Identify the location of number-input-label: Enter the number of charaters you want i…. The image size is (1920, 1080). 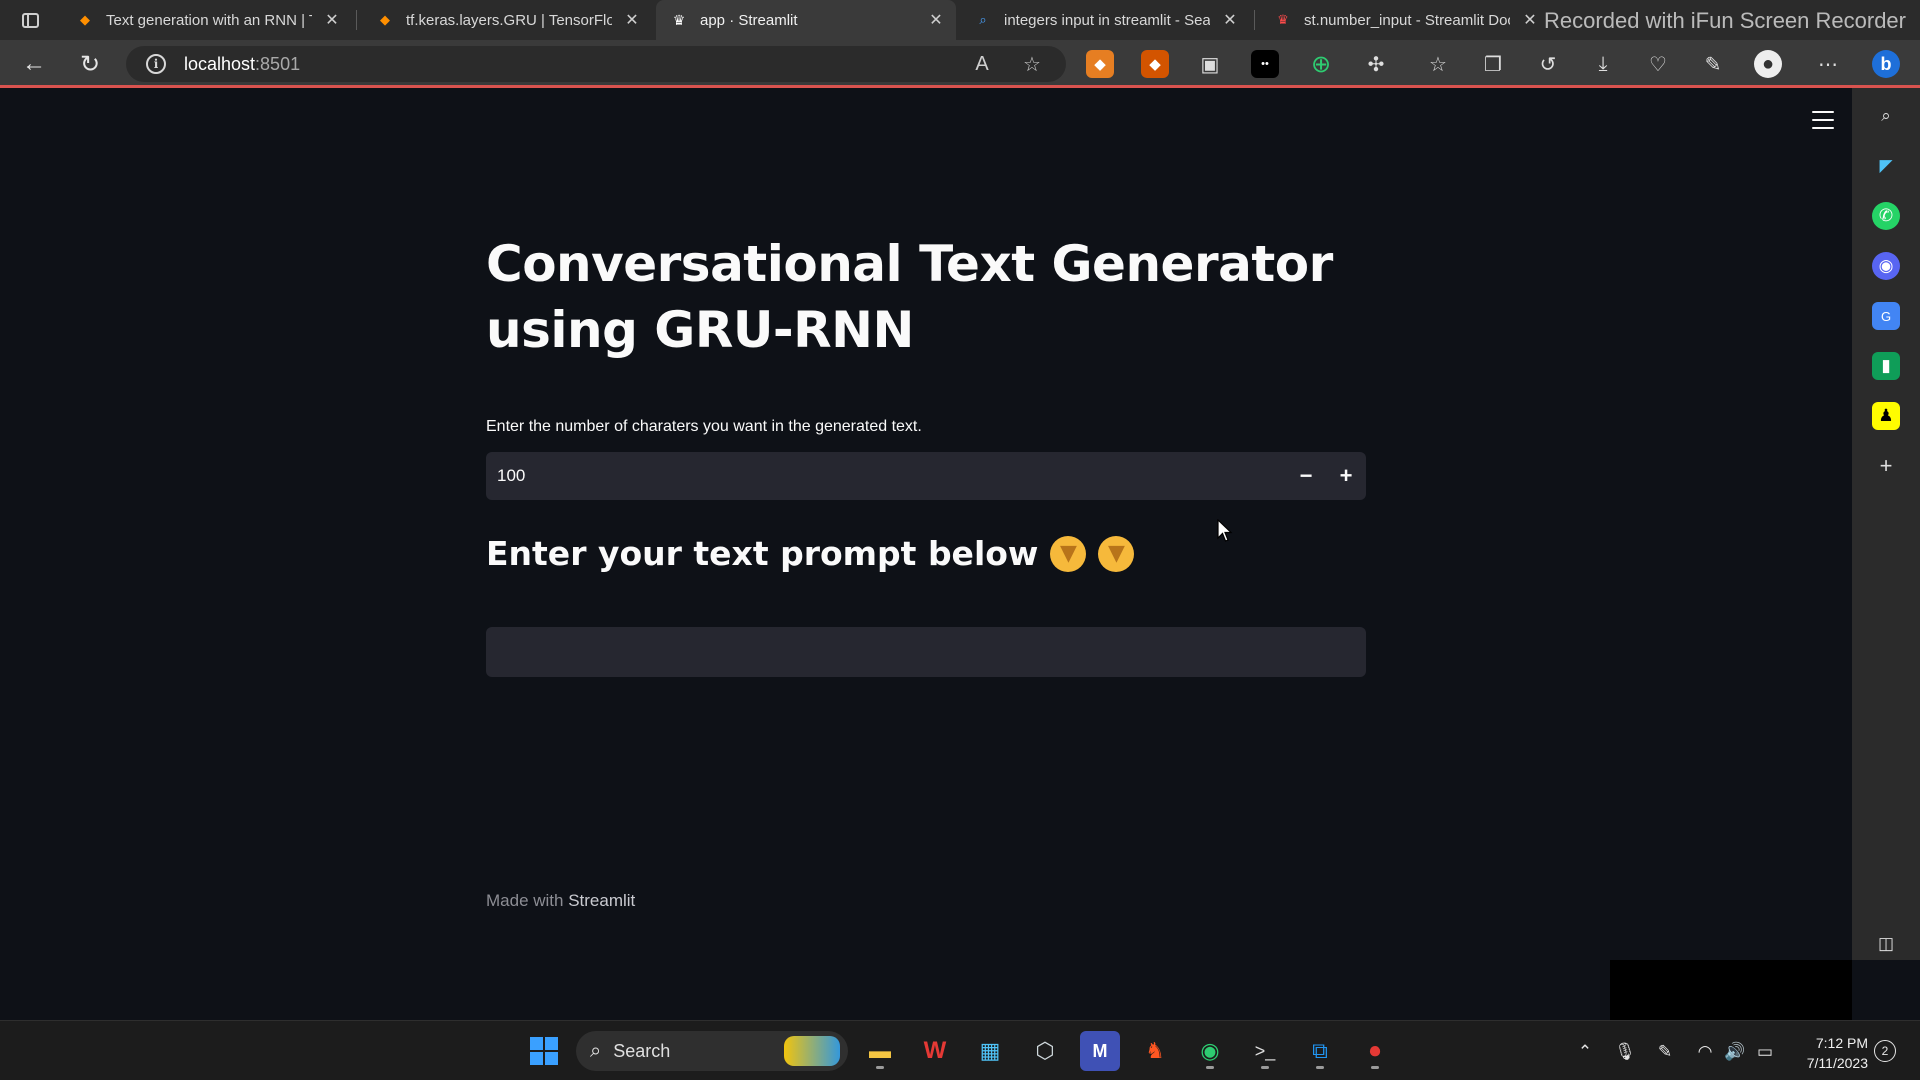
(704, 426).